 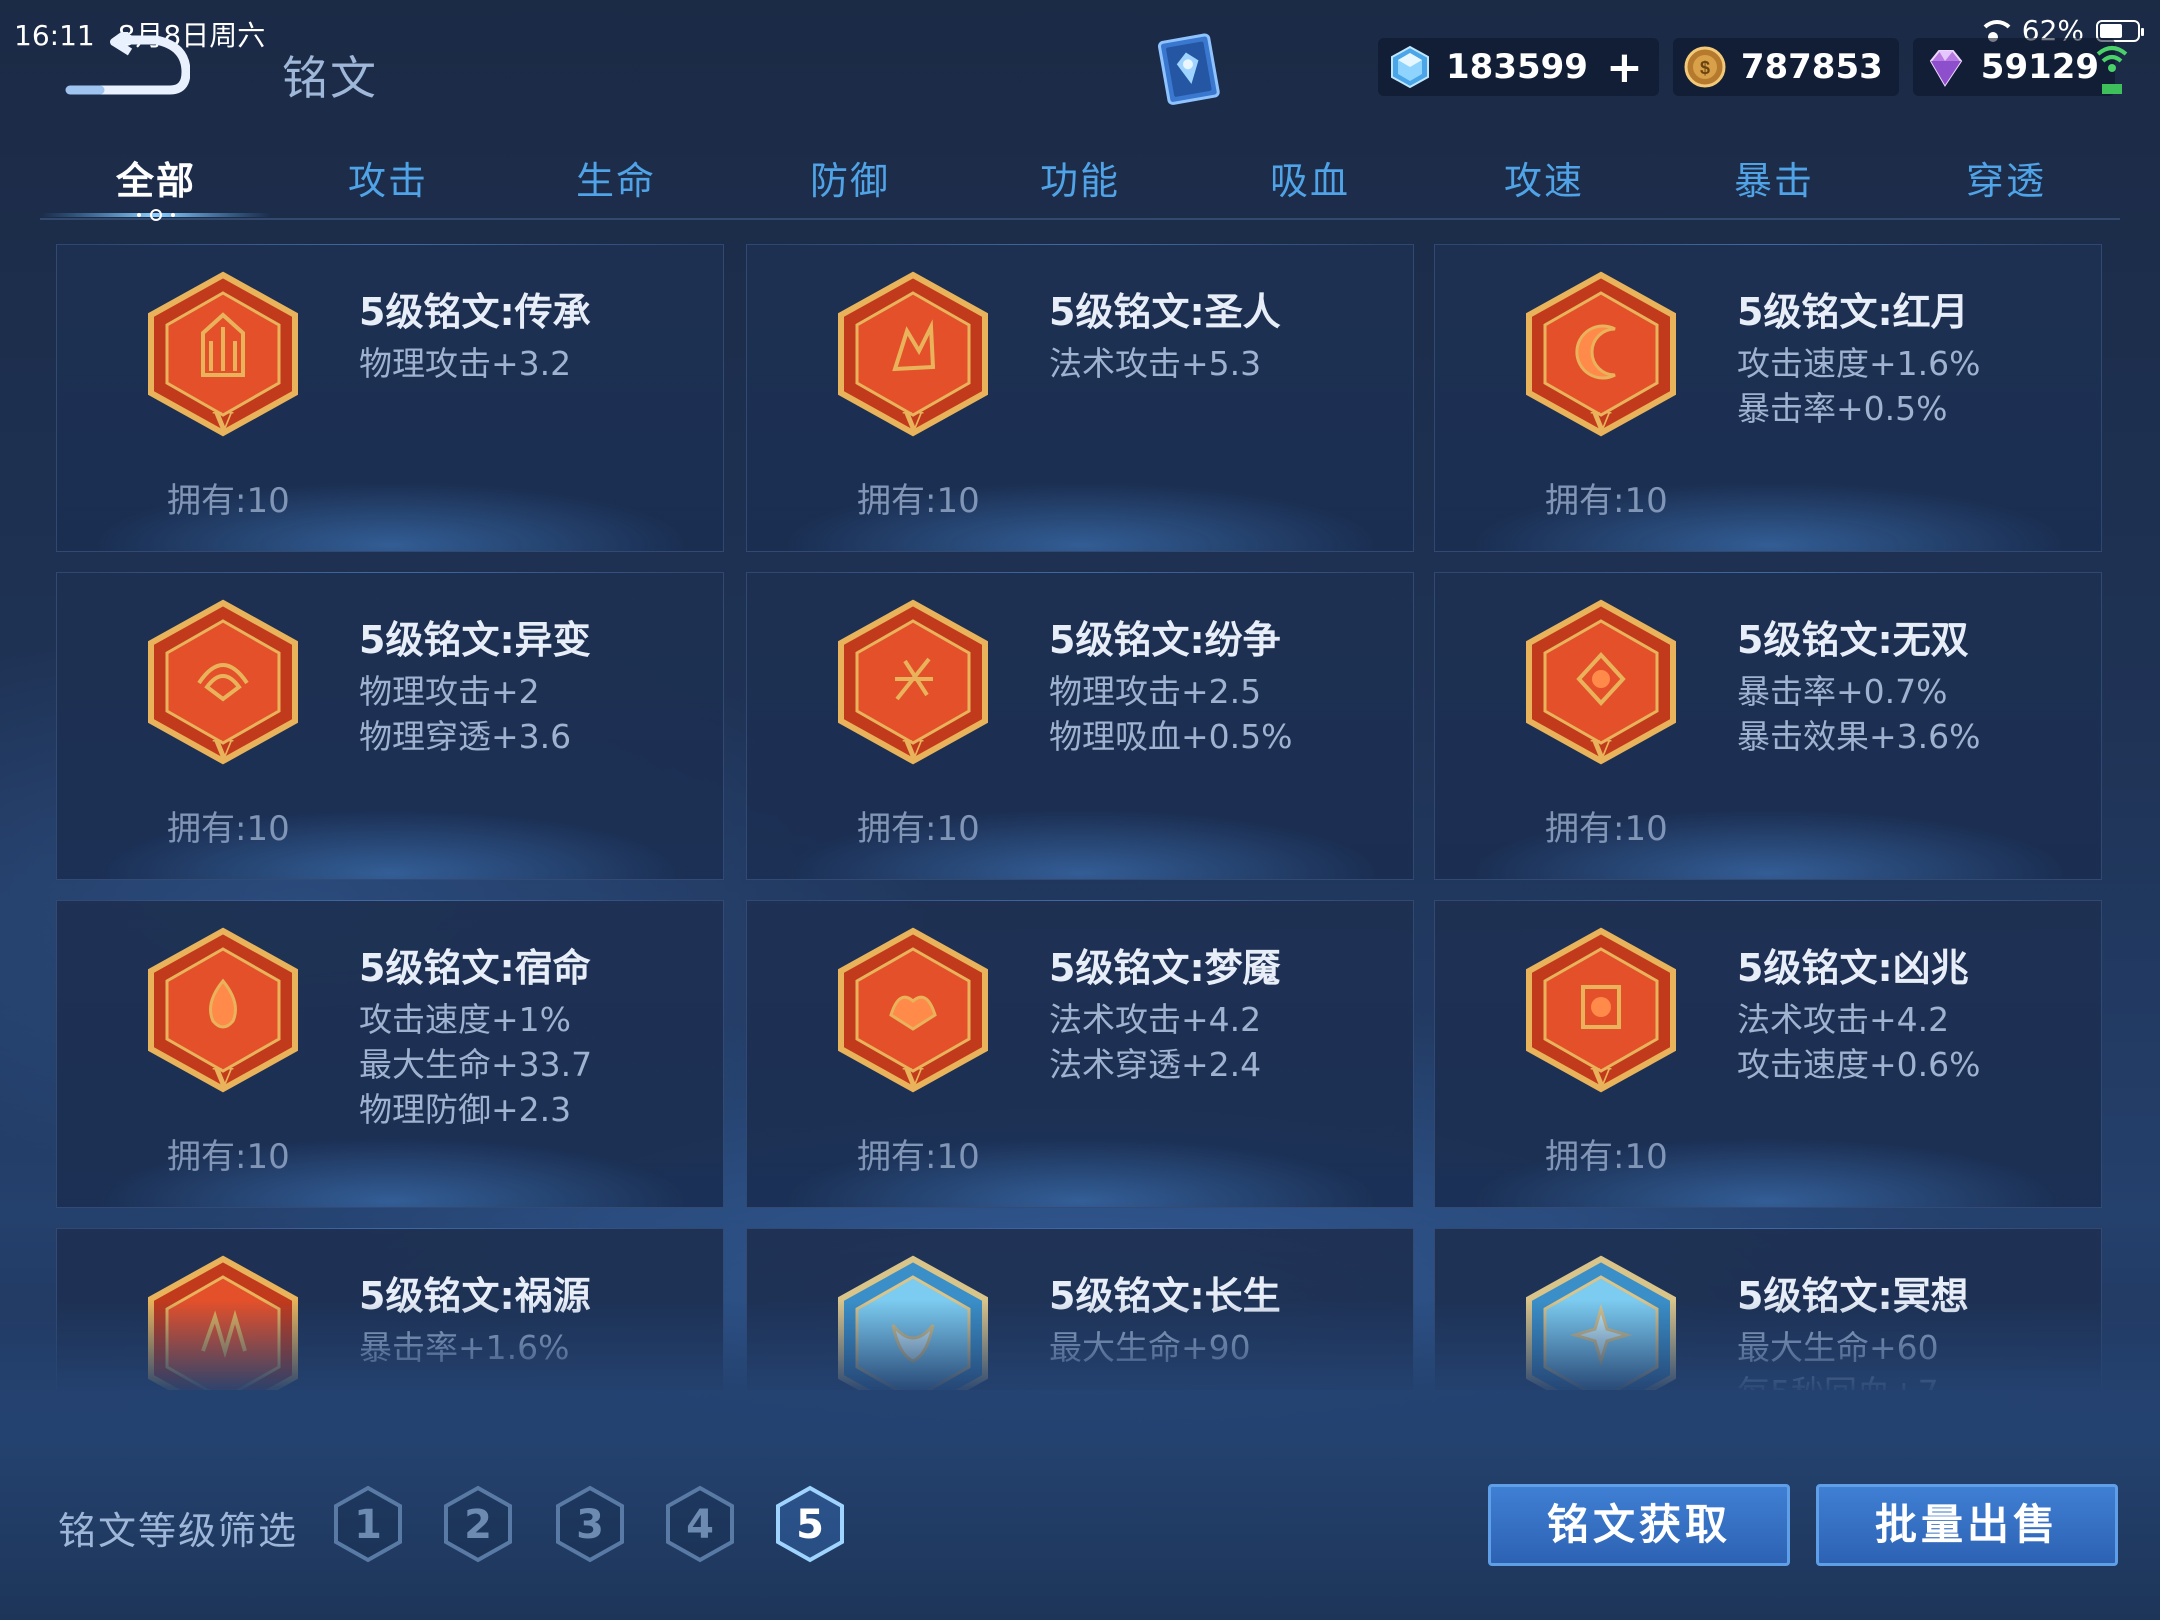 I want to click on inscription-card: V 5级铭文:异变 物理攻击+2 物理穿透+3.6 拥有:10, so click(x=390, y=726).